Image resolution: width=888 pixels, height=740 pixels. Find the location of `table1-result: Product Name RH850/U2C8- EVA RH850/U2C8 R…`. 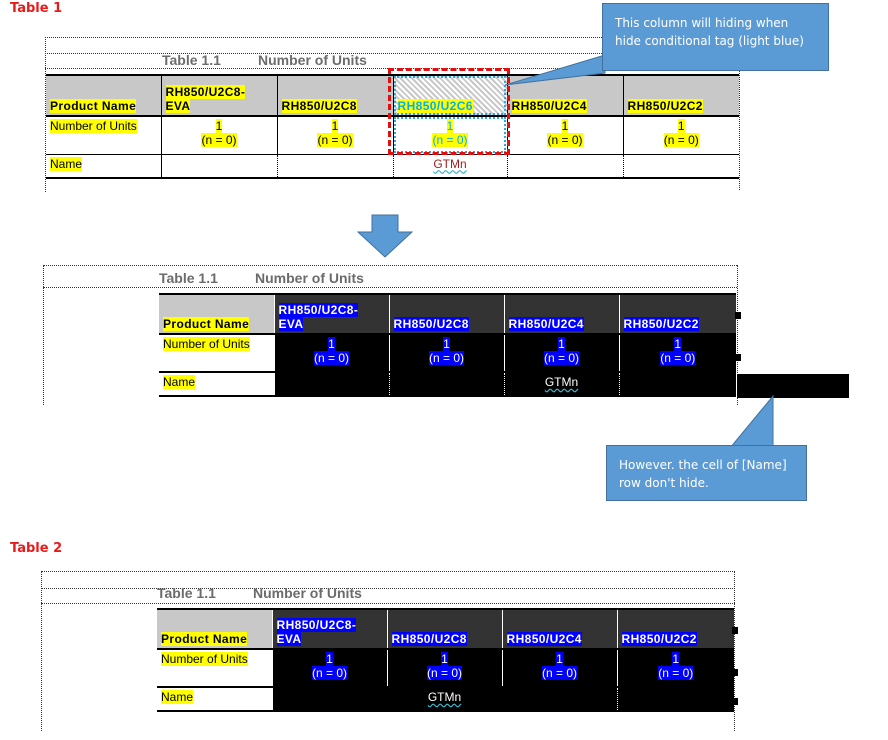

table1-result: Product Name RH850/U2C8- EVA RH850/U2C8 R… is located at coordinates (447, 345).